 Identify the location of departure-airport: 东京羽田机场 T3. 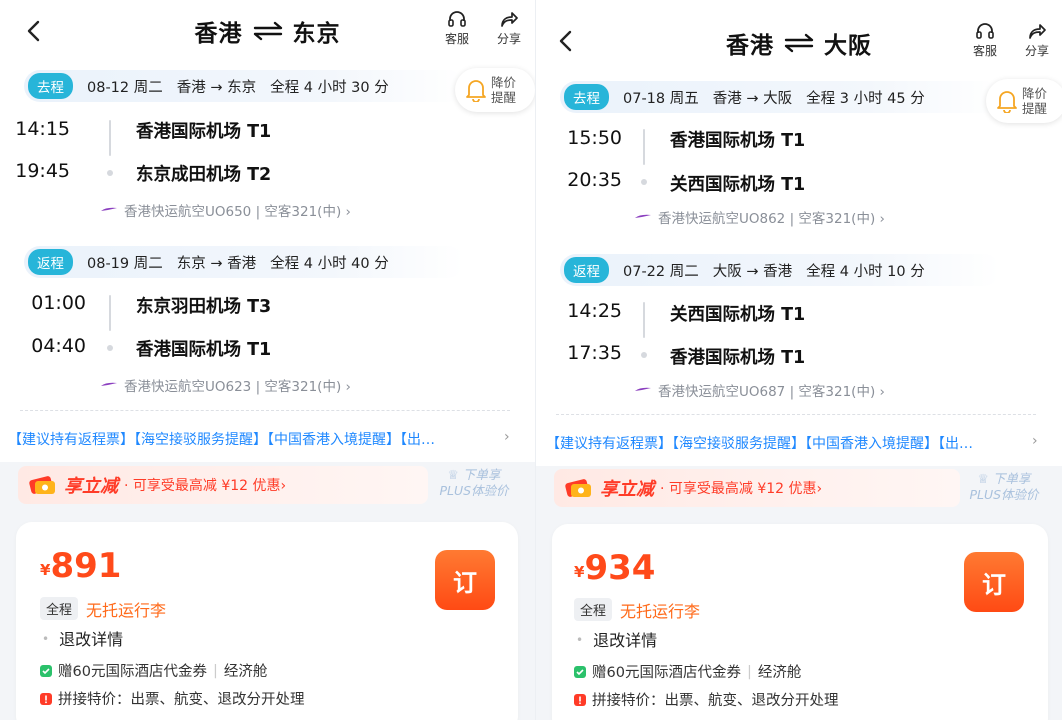
(204, 307).